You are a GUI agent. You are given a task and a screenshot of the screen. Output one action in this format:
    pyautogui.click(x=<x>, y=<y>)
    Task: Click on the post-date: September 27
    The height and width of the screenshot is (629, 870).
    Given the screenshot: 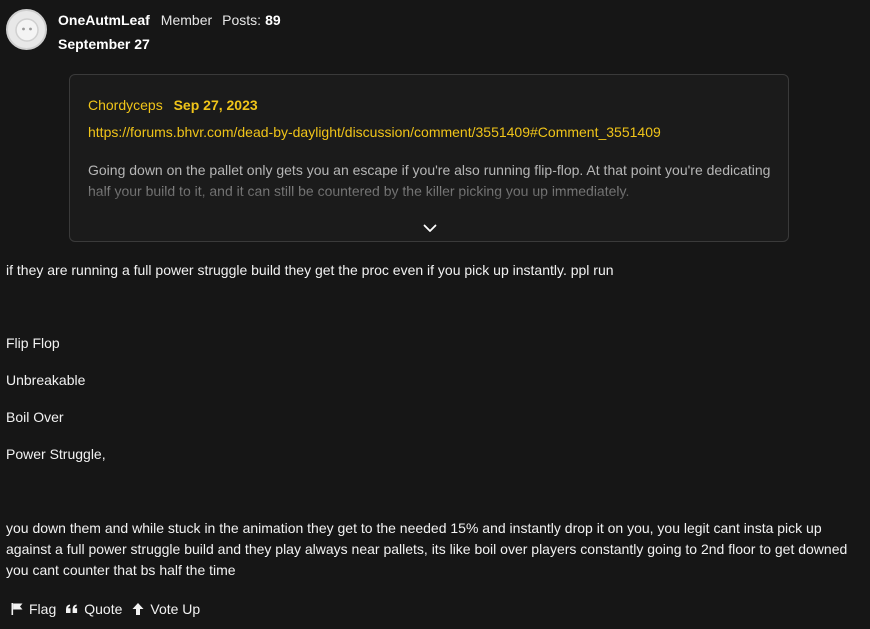 What is the action you would take?
    pyautogui.click(x=104, y=44)
    